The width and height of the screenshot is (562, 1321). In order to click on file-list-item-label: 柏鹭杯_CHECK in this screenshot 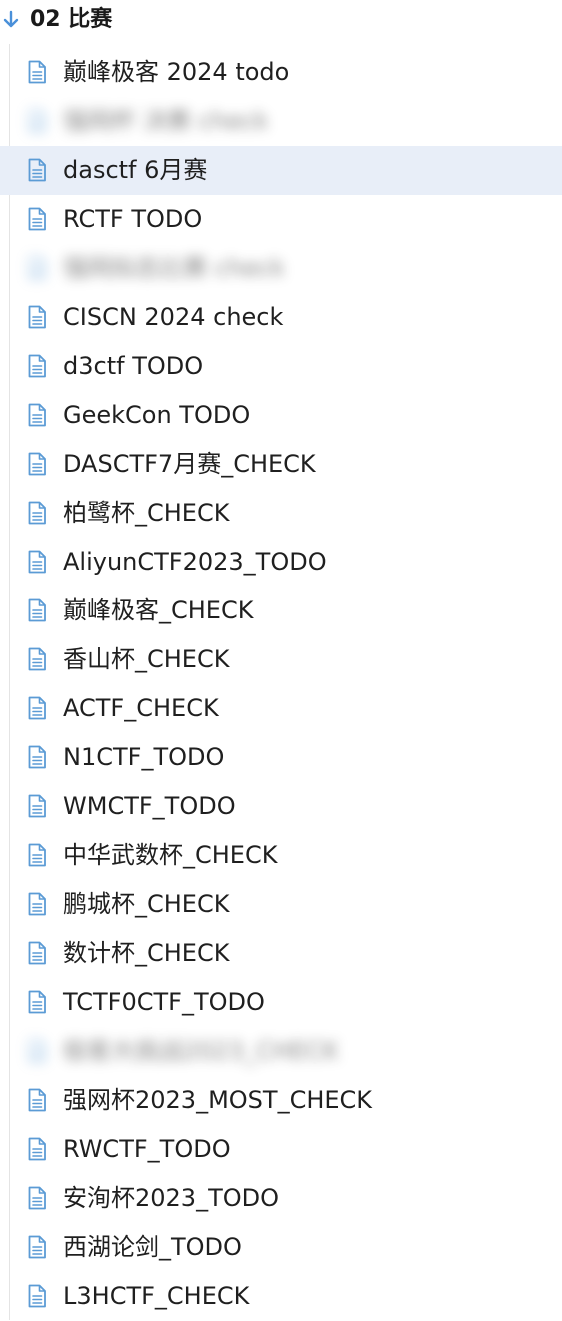, I will do `click(146, 512)`.